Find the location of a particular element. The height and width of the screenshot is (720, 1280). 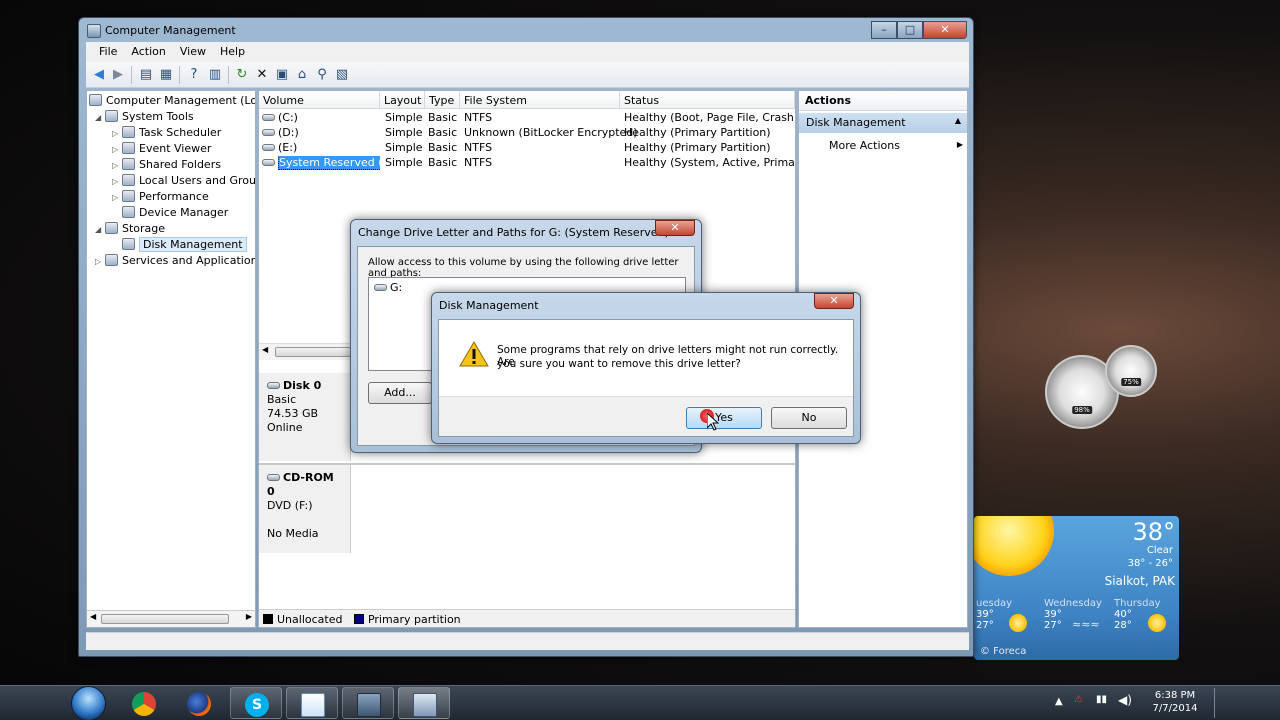

column-layout: Layout is located at coordinates (402, 100).